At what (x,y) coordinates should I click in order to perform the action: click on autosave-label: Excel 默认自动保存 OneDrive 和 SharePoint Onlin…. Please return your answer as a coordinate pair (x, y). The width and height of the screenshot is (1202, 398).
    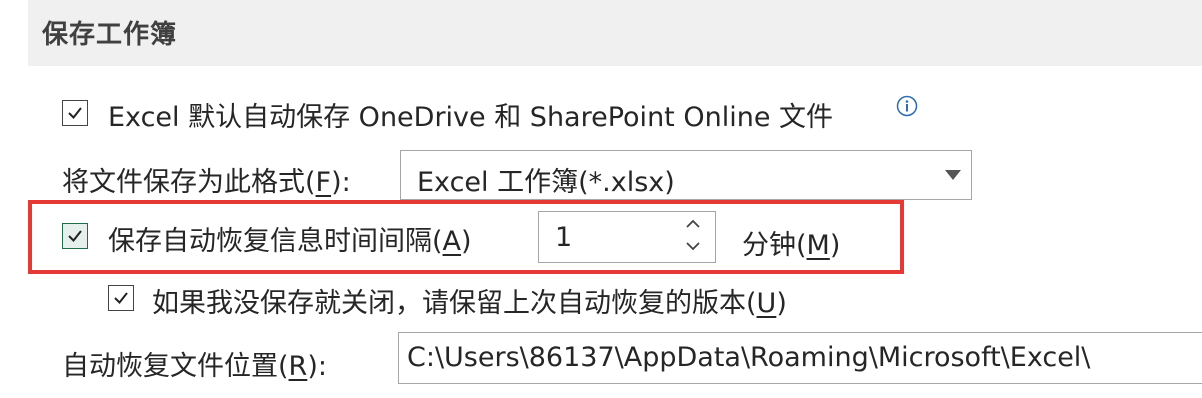
    Looking at the image, I should click on (471, 117).